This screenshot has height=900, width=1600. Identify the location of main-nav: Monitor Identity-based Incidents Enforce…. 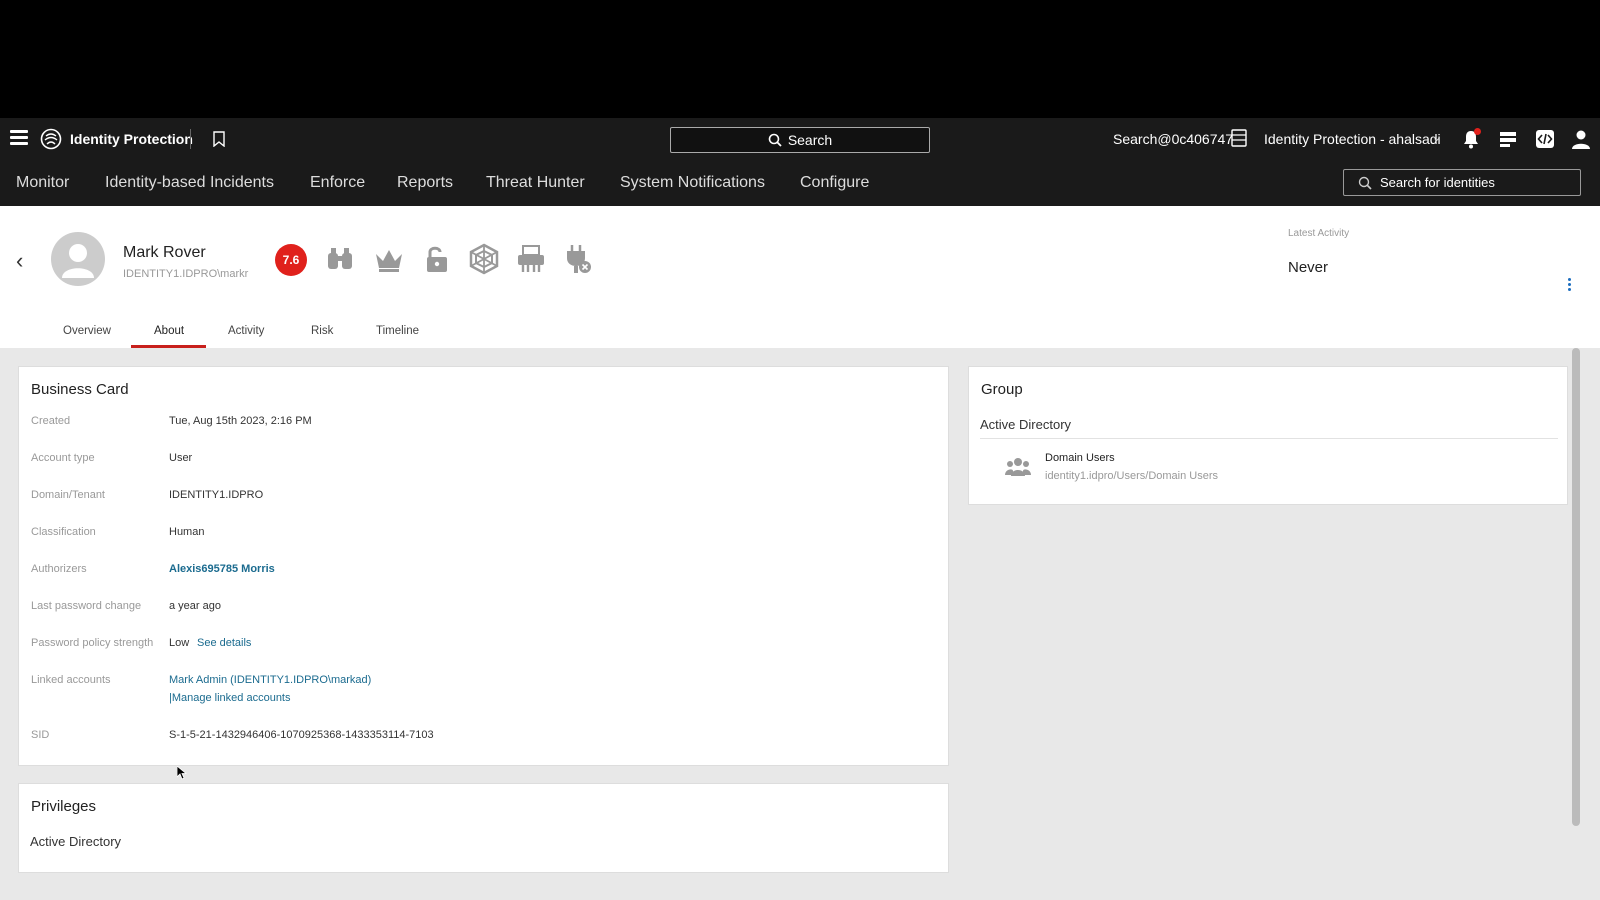
(800, 183).